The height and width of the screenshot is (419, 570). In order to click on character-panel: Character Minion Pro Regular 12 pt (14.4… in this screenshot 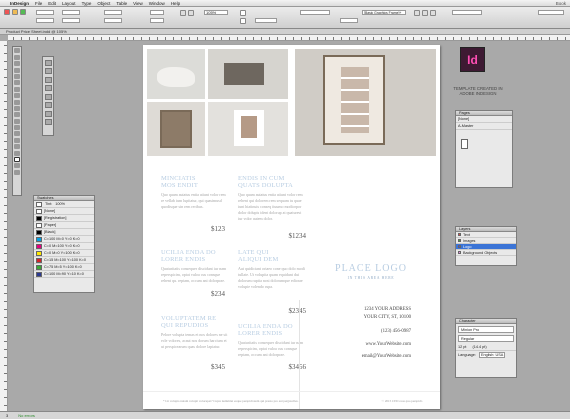, I will do `click(486, 348)`.